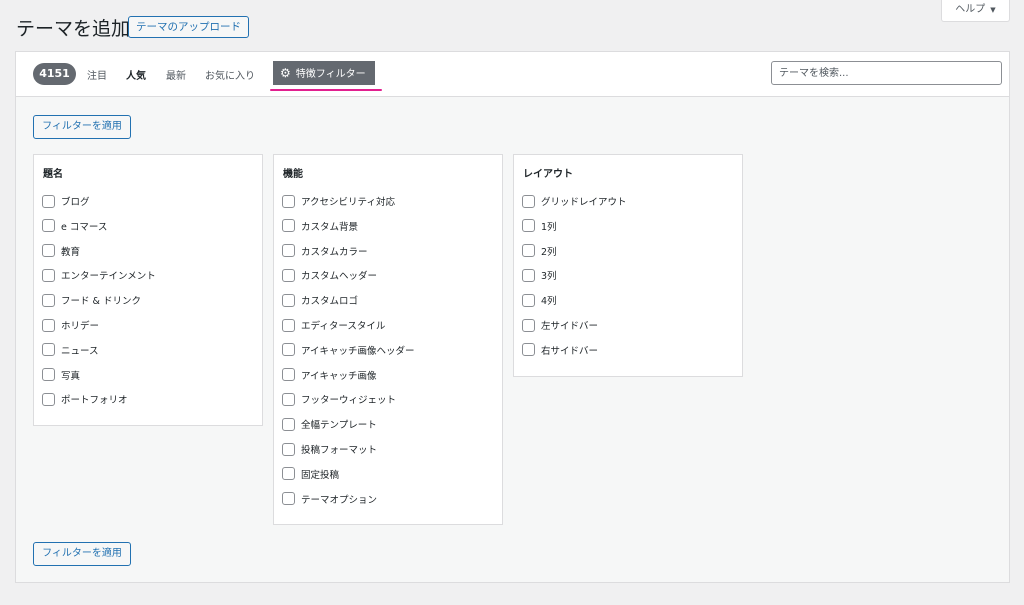 Image resolution: width=1024 pixels, height=605 pixels. Describe the element at coordinates (84, 227) in the screenshot. I see `filter-option-label: e コマース` at that location.